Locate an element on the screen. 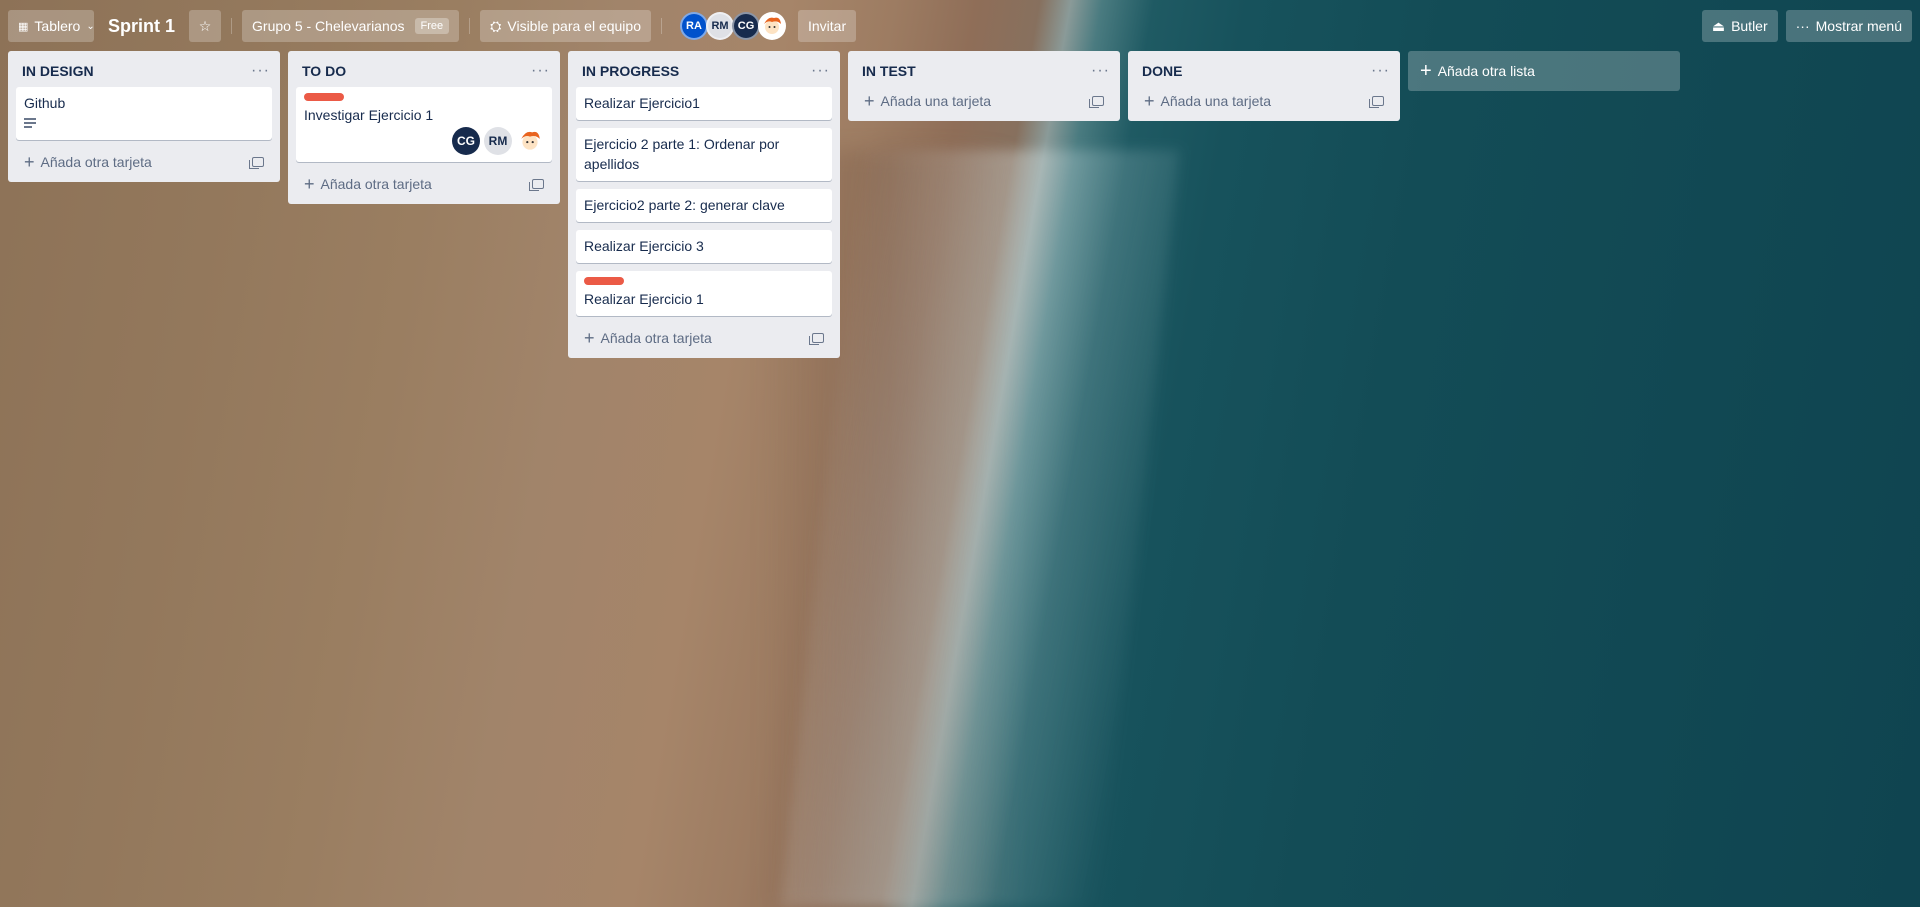  show-menu-button: ··· Mostrar menú is located at coordinates (1848, 26).